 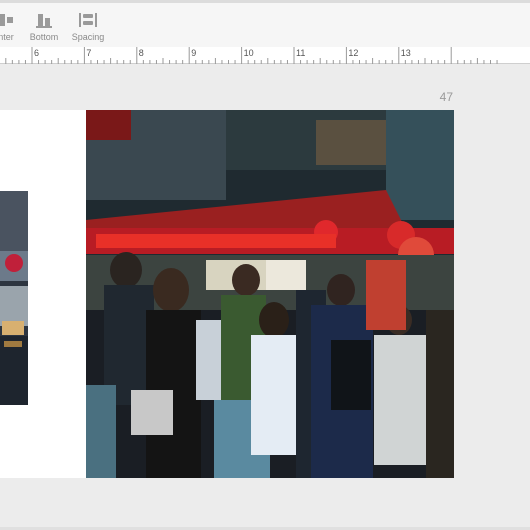 What do you see at coordinates (406, 53) in the screenshot?
I see `ruler-tick-label: 13` at bounding box center [406, 53].